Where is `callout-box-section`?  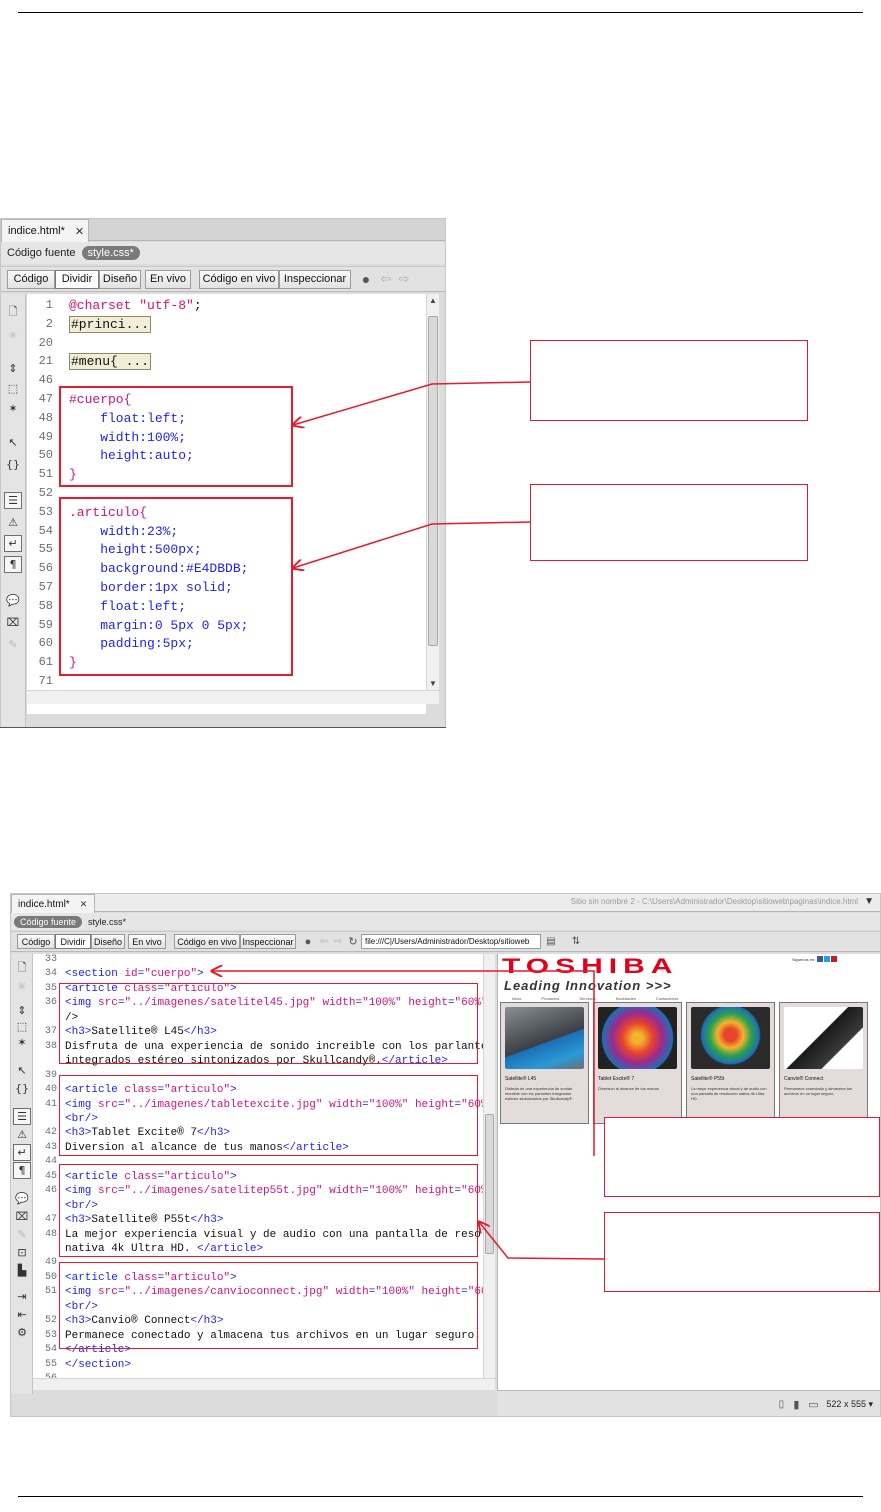
callout-box-section is located at coordinates (742, 1157).